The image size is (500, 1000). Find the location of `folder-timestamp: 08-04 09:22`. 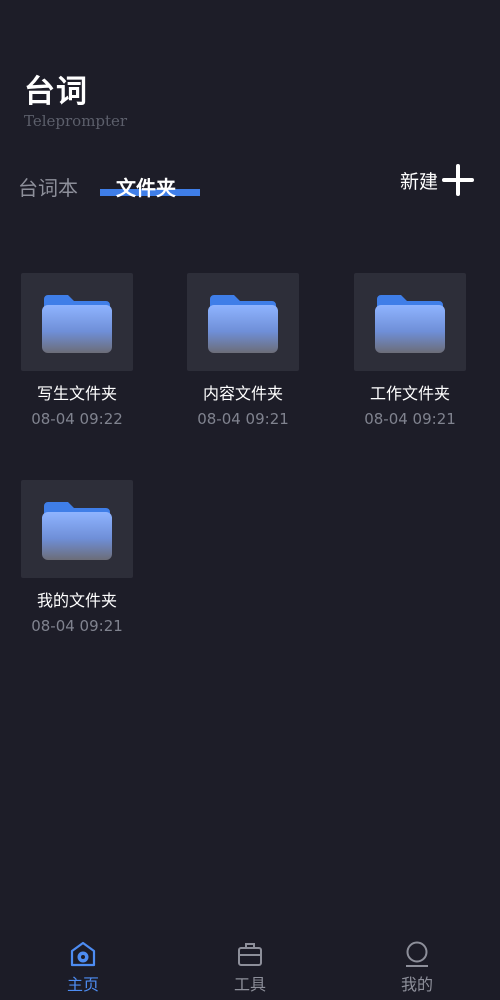

folder-timestamp: 08-04 09:22 is located at coordinates (77, 419).